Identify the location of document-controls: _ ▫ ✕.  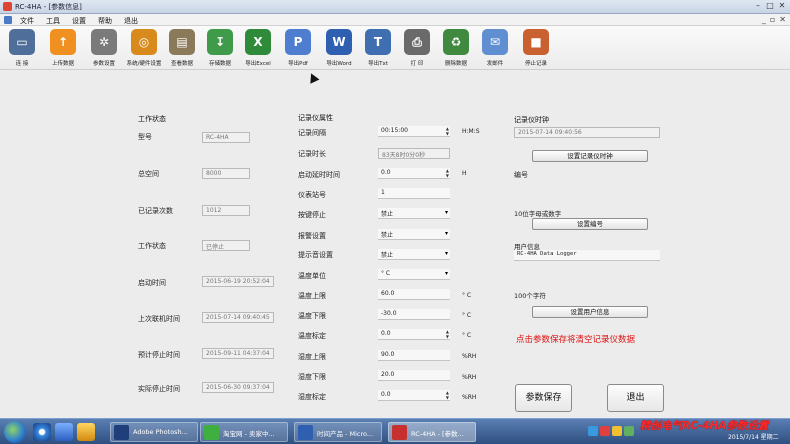
(774, 20).